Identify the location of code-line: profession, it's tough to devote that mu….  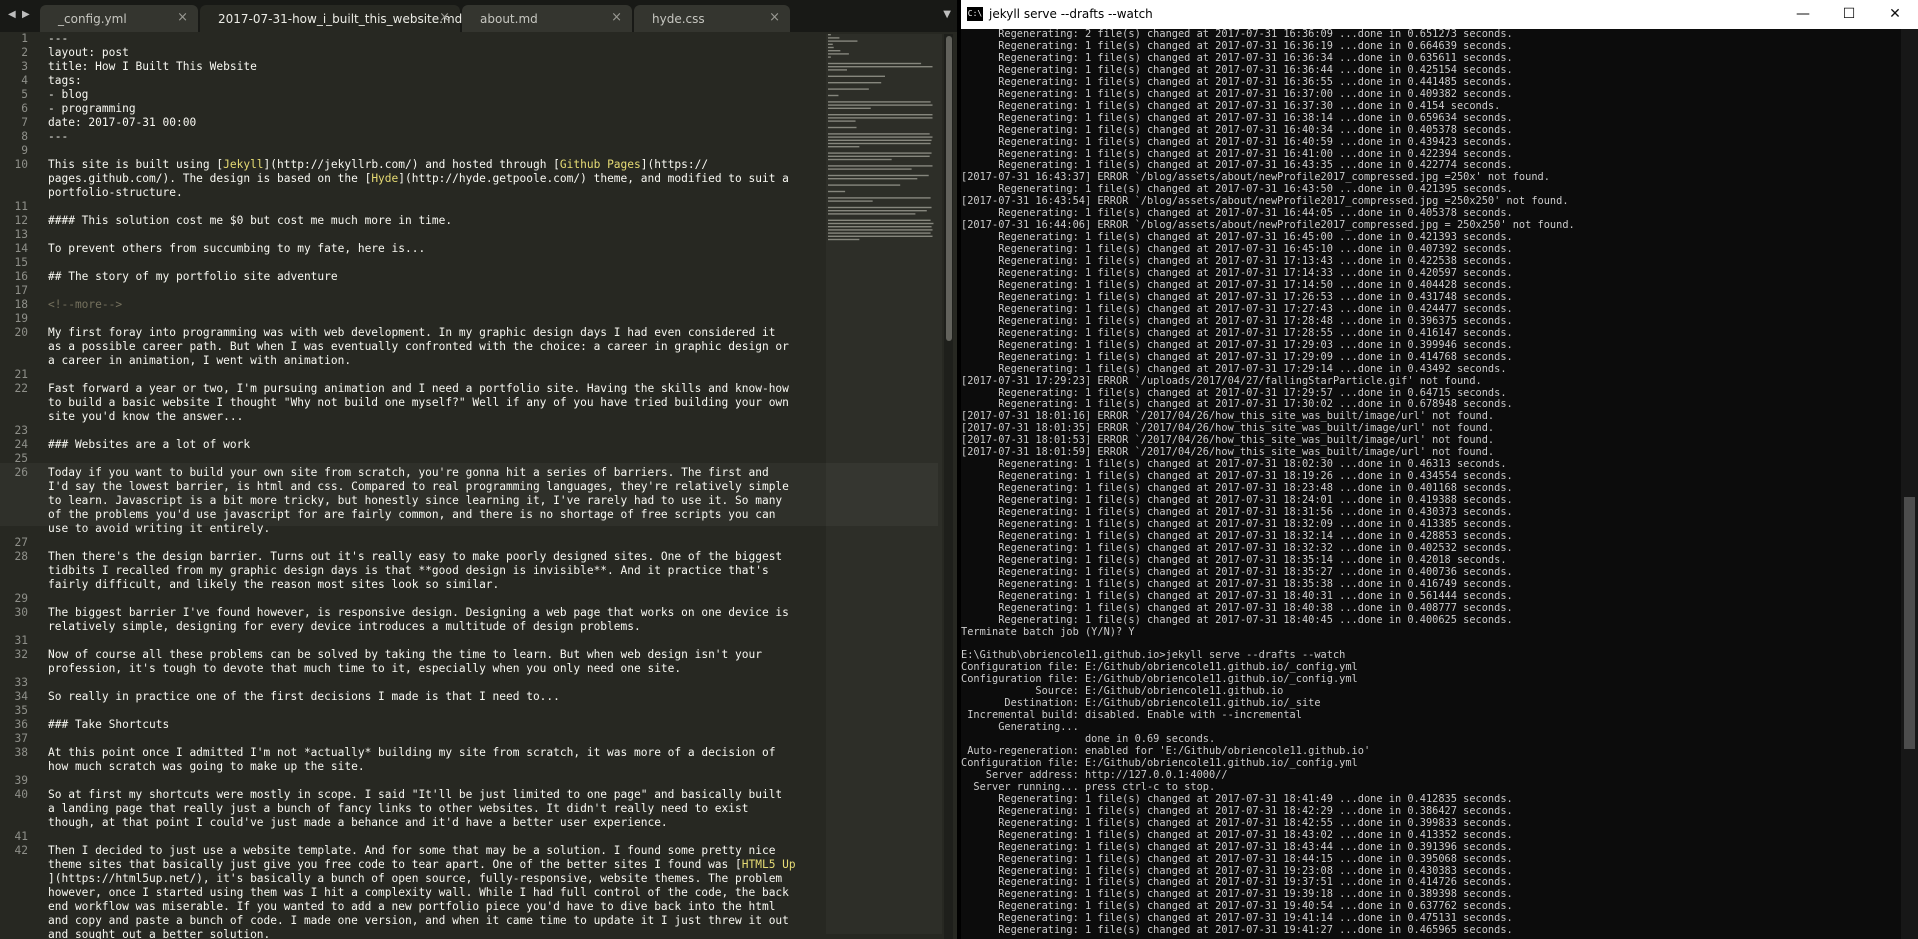
(365, 668).